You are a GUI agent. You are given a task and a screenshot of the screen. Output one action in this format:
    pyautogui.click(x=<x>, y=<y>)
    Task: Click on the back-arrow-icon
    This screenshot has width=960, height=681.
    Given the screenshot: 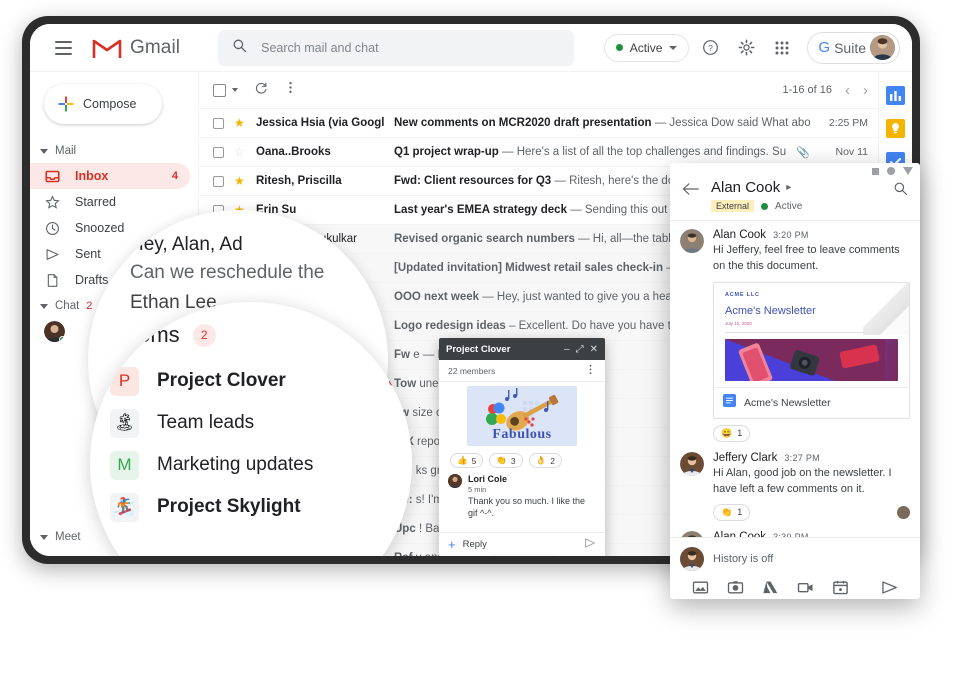 What is the action you would take?
    pyautogui.click(x=690, y=190)
    